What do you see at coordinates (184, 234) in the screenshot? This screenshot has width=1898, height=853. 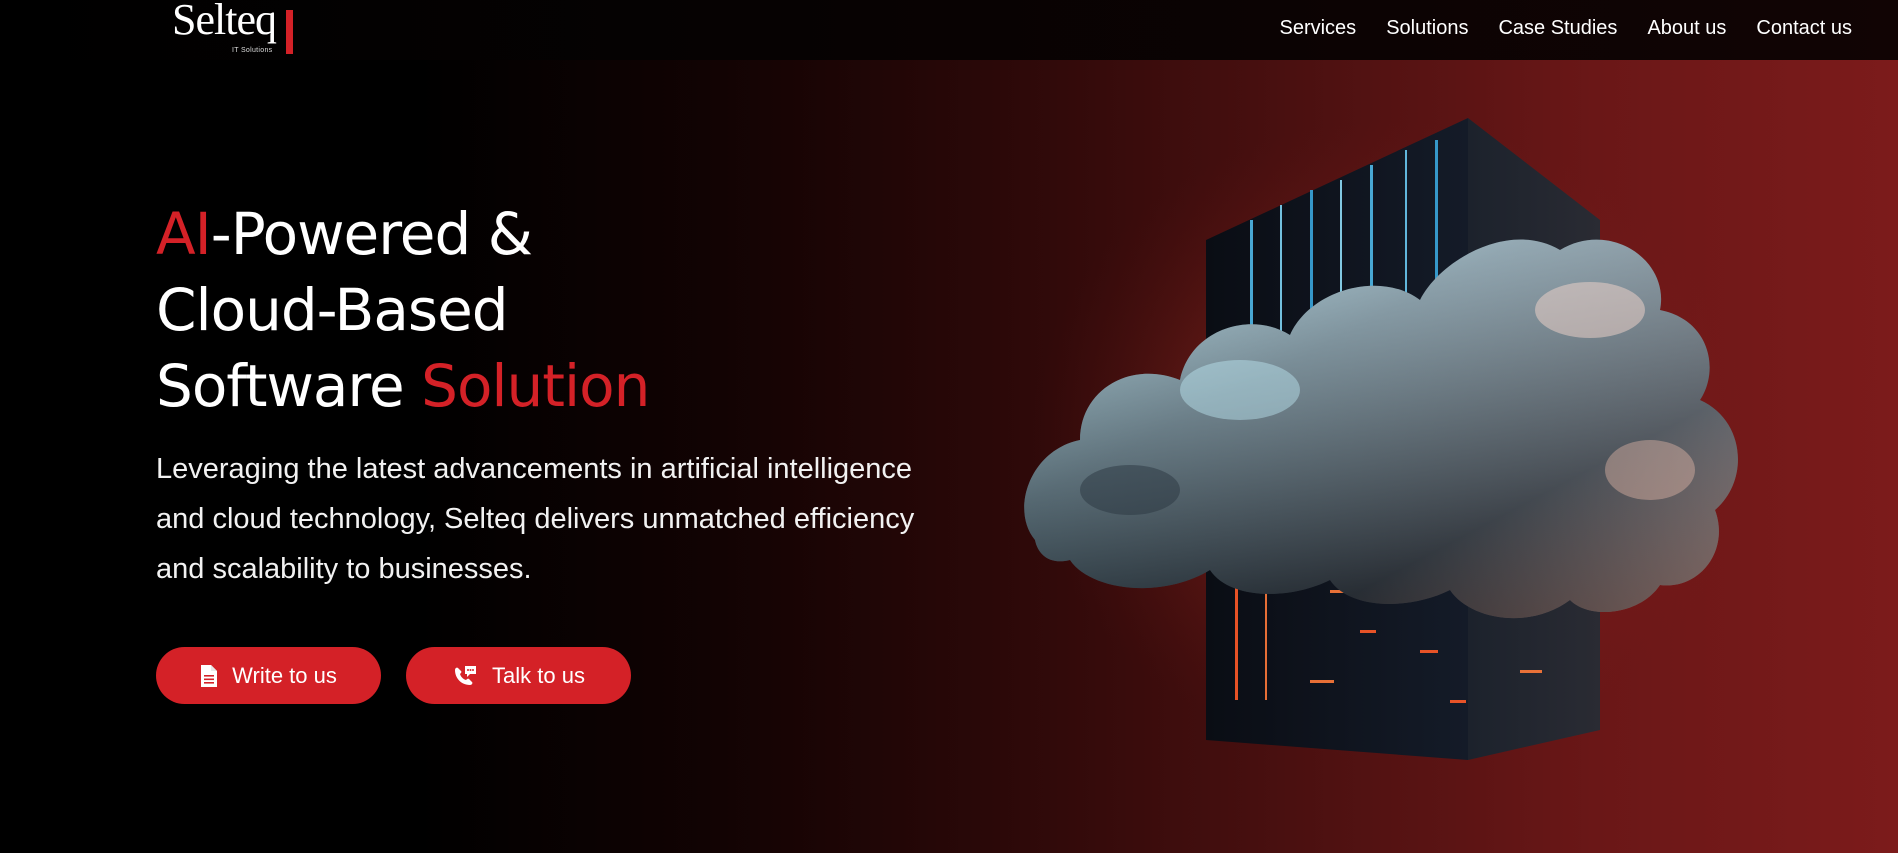 I see `hero-title-ai: AI` at bounding box center [184, 234].